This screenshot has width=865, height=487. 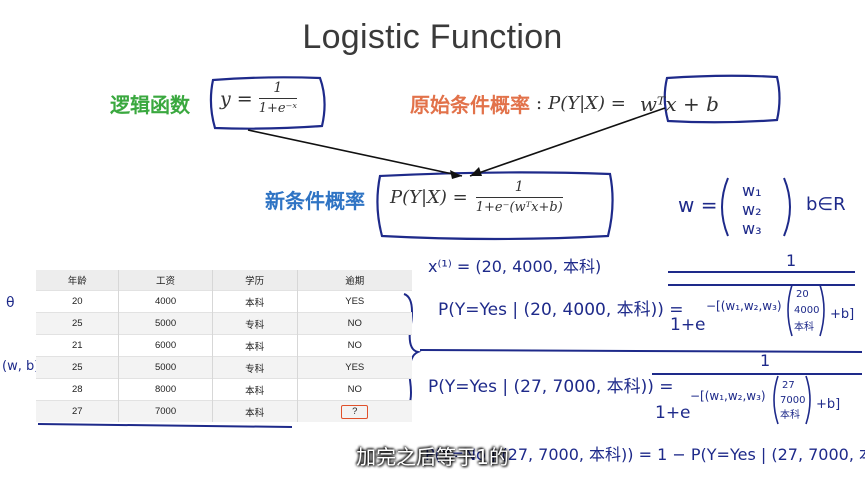 I want to click on eq1-vec-0: 20, so click(x=802, y=294).